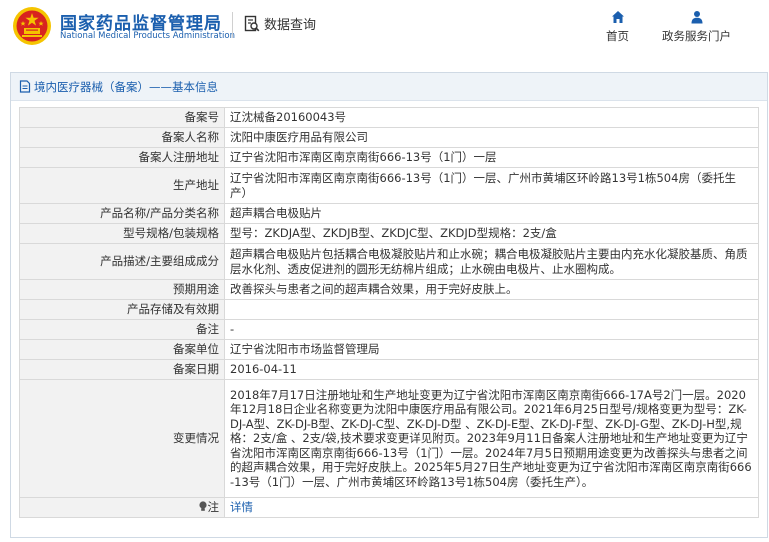 The image size is (769, 542). What do you see at coordinates (491, 507) in the screenshot?
I see `note-value-cell: 详情` at bounding box center [491, 507].